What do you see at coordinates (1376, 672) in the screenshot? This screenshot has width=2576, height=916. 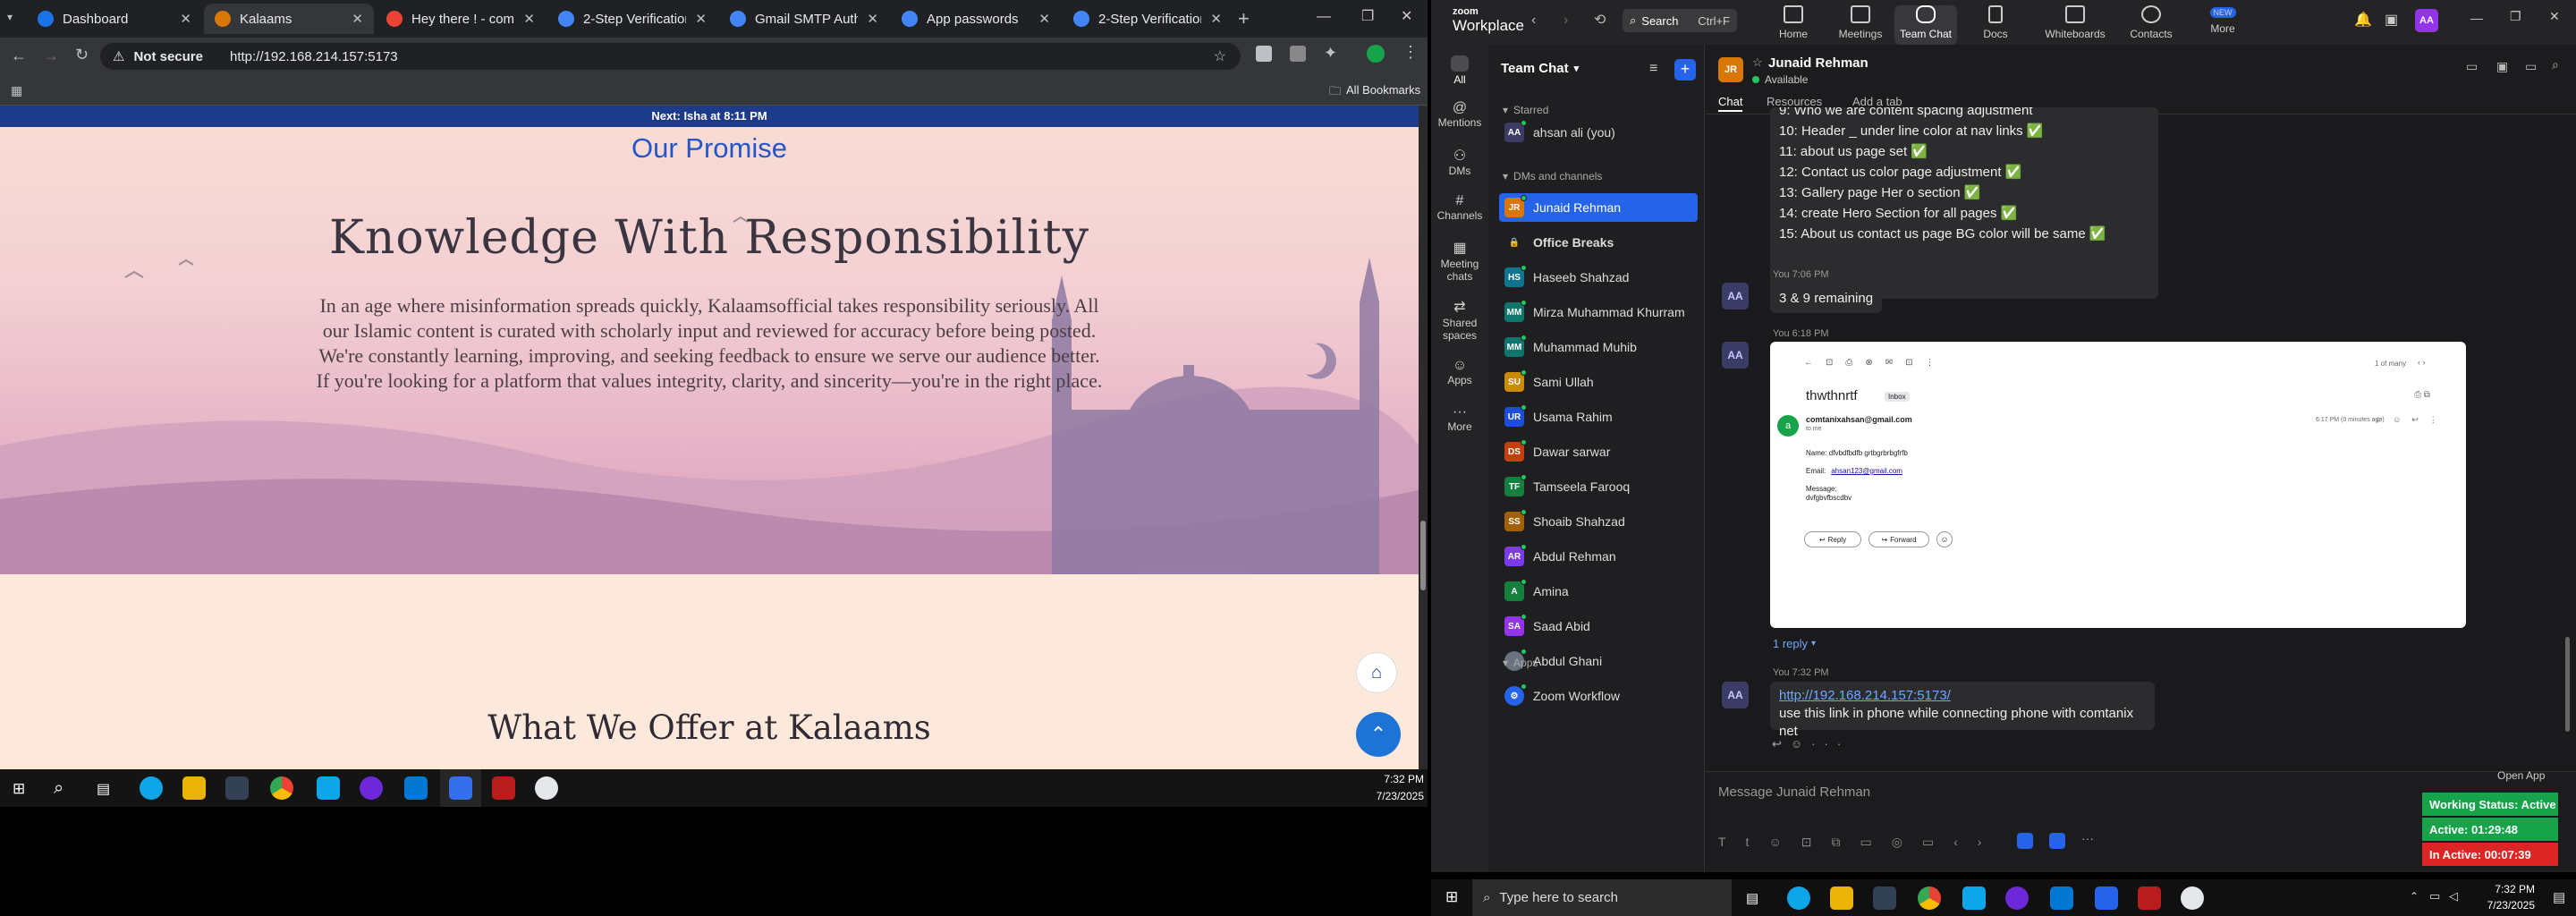 I see `mosque-floating-button: ⌂` at bounding box center [1376, 672].